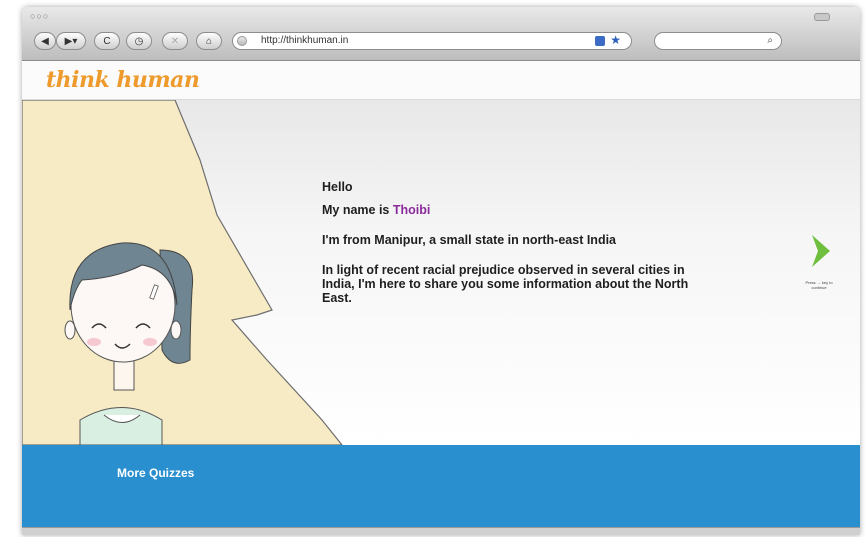  What do you see at coordinates (441, 80) in the screenshot?
I see `site-header: think human` at bounding box center [441, 80].